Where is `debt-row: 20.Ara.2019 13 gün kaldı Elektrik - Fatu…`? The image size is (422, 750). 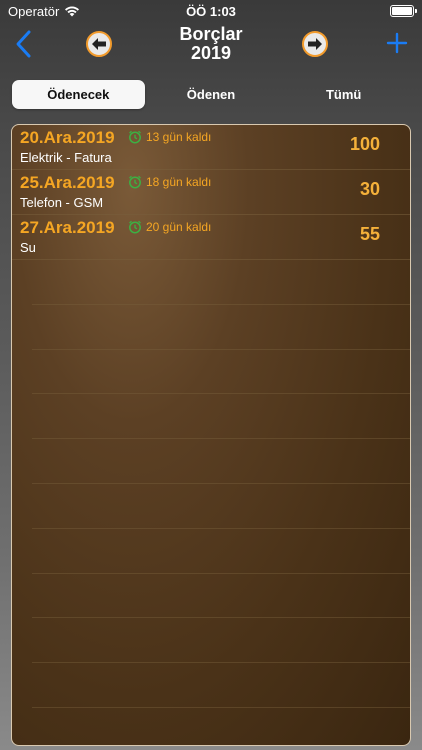
debt-row: 20.Ara.2019 13 gün kaldı Elektrik - Fatu… is located at coordinates (211, 147).